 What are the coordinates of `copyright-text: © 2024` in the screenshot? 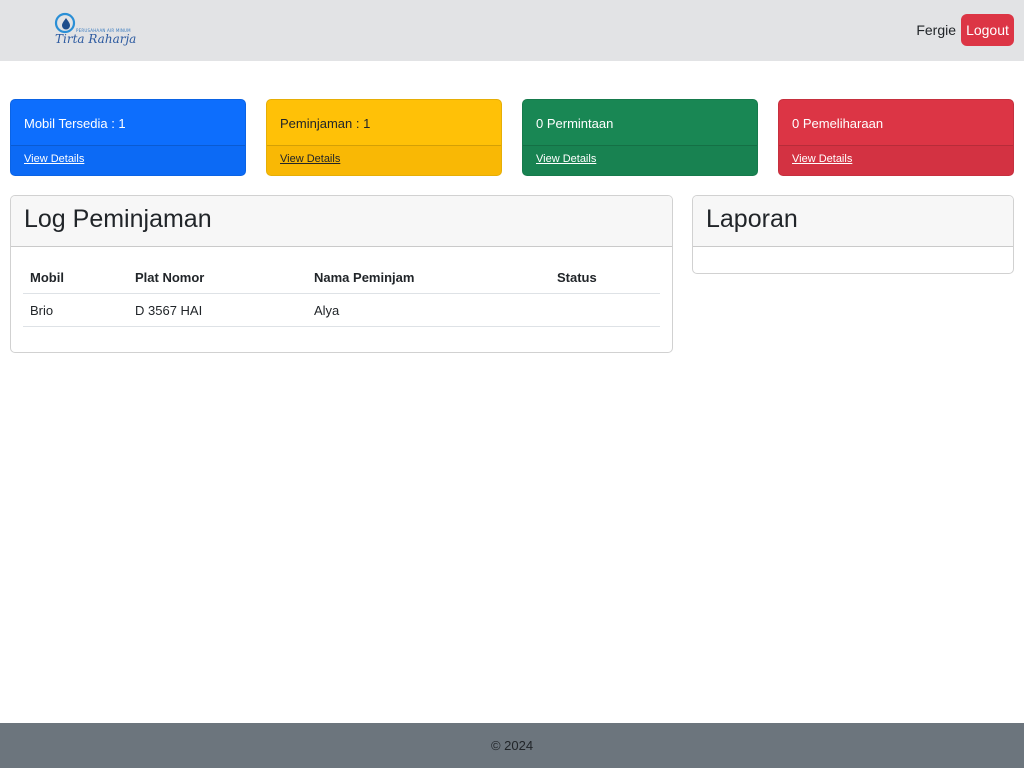 It's located at (512, 745).